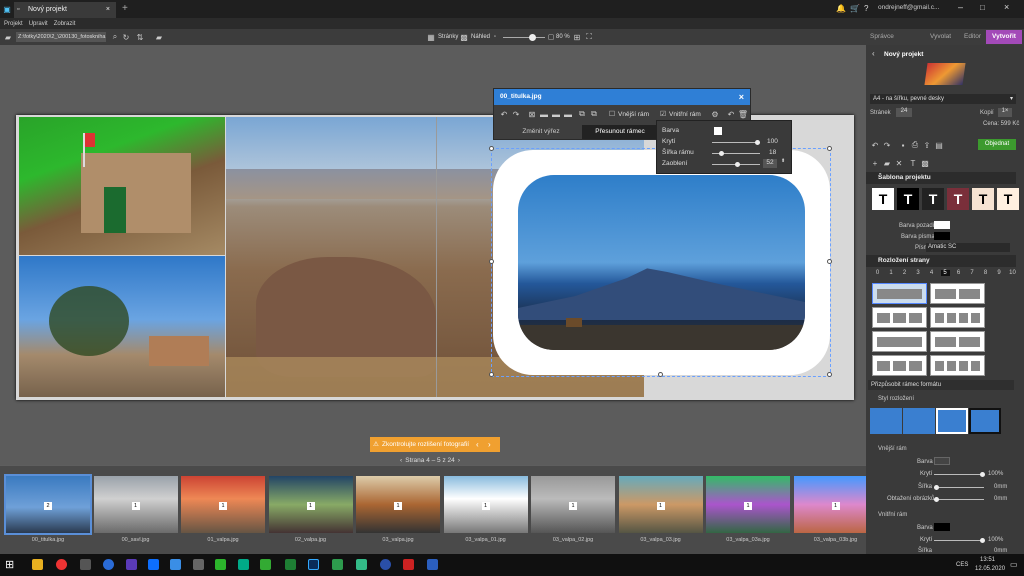  Describe the element at coordinates (913, 163) in the screenshot. I see `text-icon: T` at that location.